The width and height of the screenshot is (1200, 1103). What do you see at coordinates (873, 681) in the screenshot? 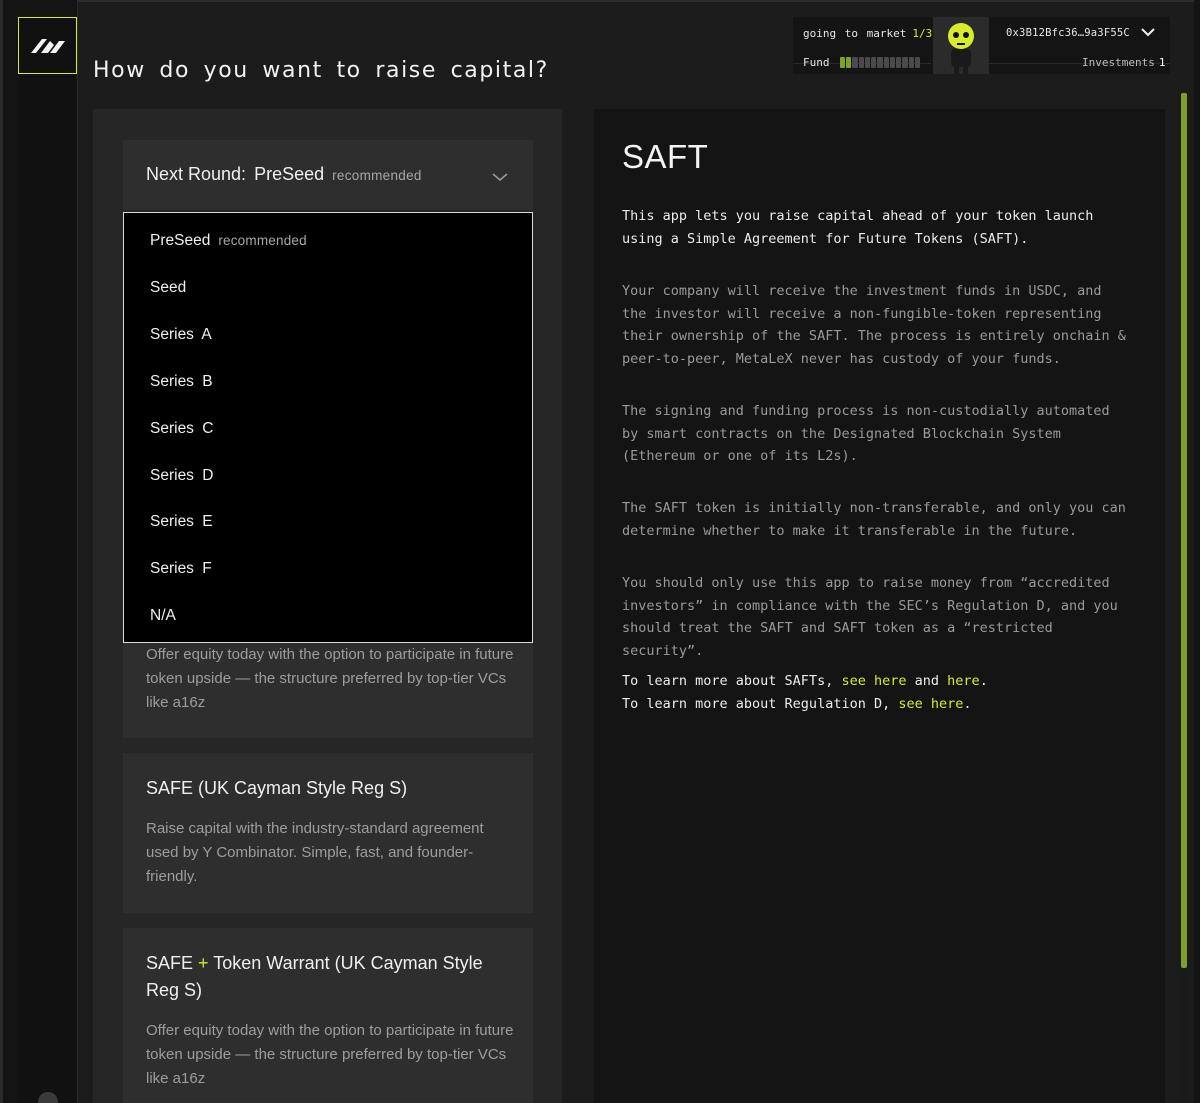
I see `saft-link-see-here: see here` at bounding box center [873, 681].